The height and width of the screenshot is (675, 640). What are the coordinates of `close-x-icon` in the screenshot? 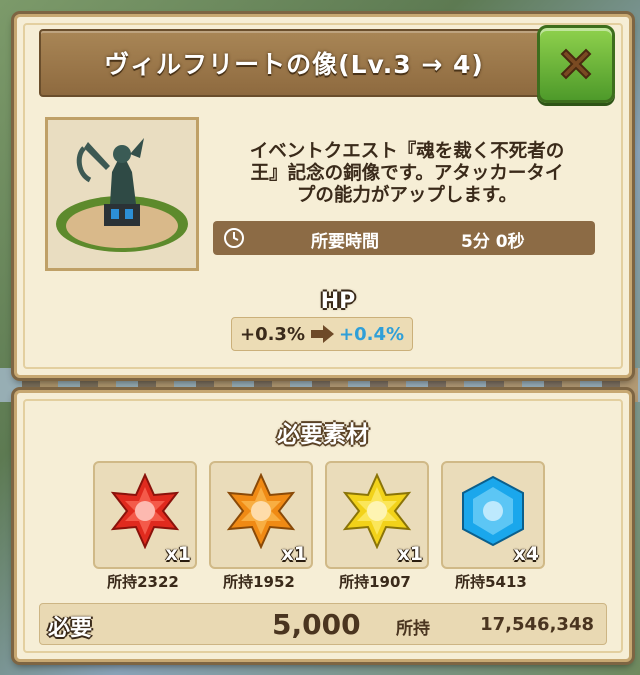 It's located at (576, 64).